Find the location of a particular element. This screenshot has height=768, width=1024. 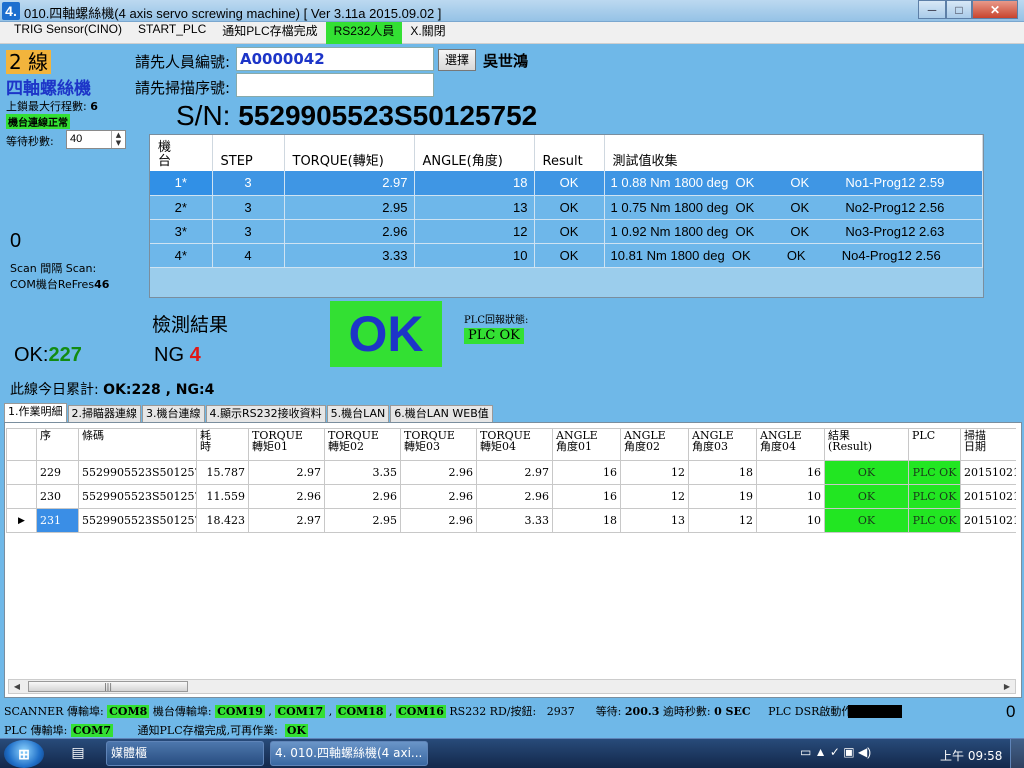

tab-rs232-data: 4.顯示RS232接收資料 is located at coordinates (265, 414).